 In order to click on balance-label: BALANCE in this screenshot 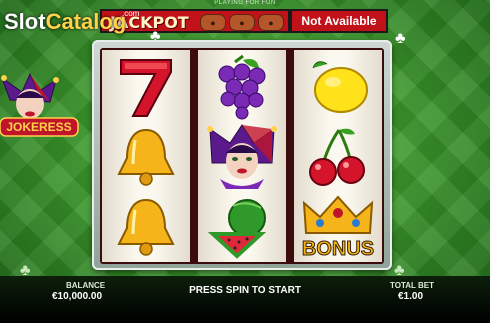, I will do `click(86, 285)`.